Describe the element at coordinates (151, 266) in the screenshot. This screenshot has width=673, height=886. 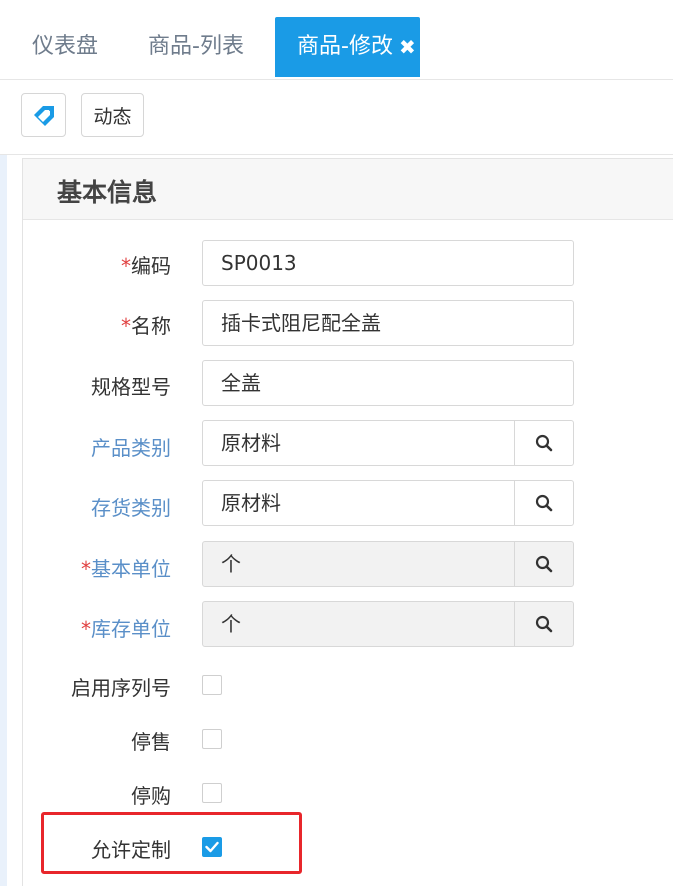
I see `code-label-text: 编码` at that location.